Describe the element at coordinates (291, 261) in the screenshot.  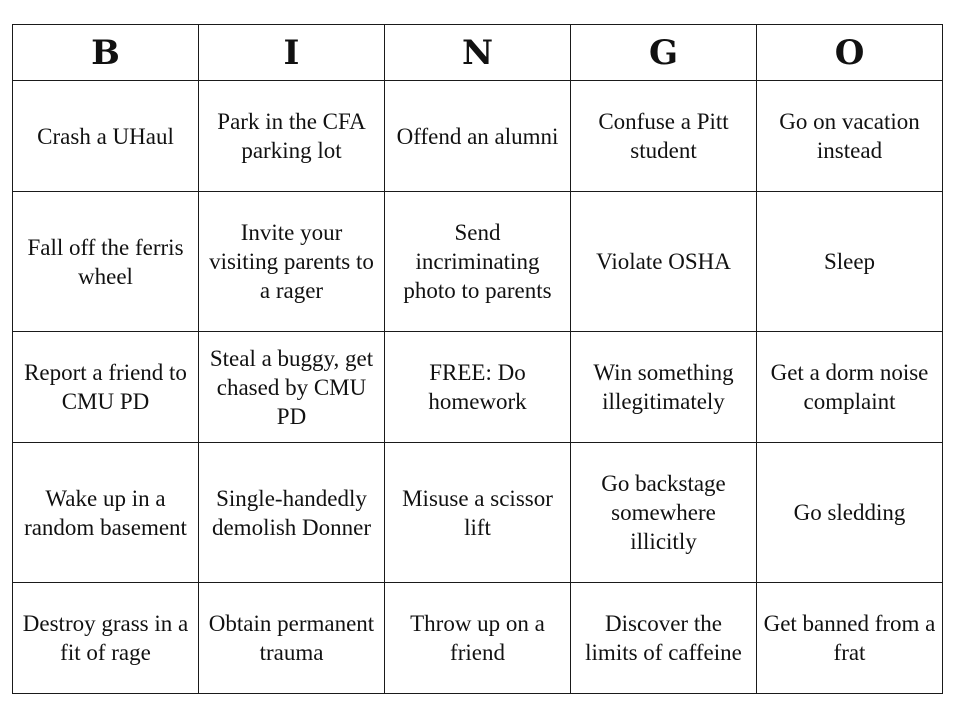
I see `bingo-cell: Invite your visiting parents to a rager` at that location.